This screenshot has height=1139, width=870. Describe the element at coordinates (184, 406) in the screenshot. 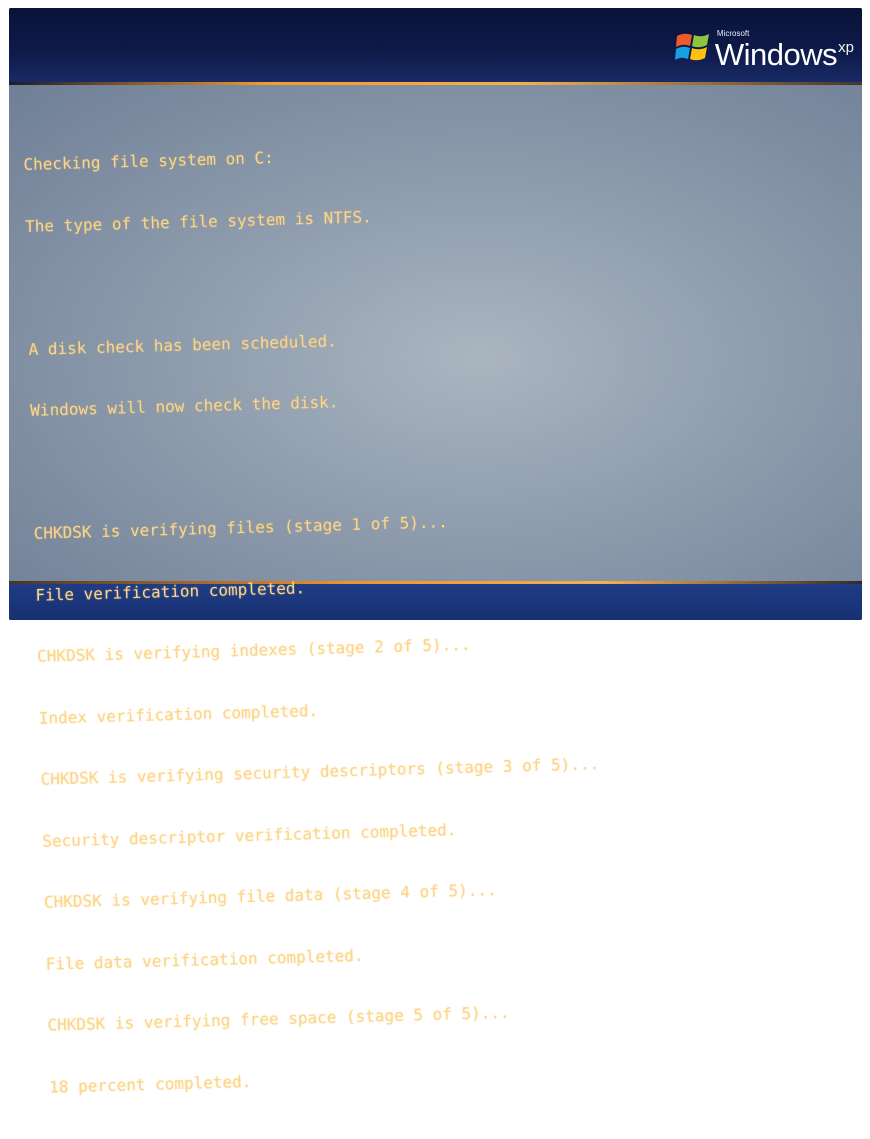

I see `console-line: Windows will now check the disk.` at that location.